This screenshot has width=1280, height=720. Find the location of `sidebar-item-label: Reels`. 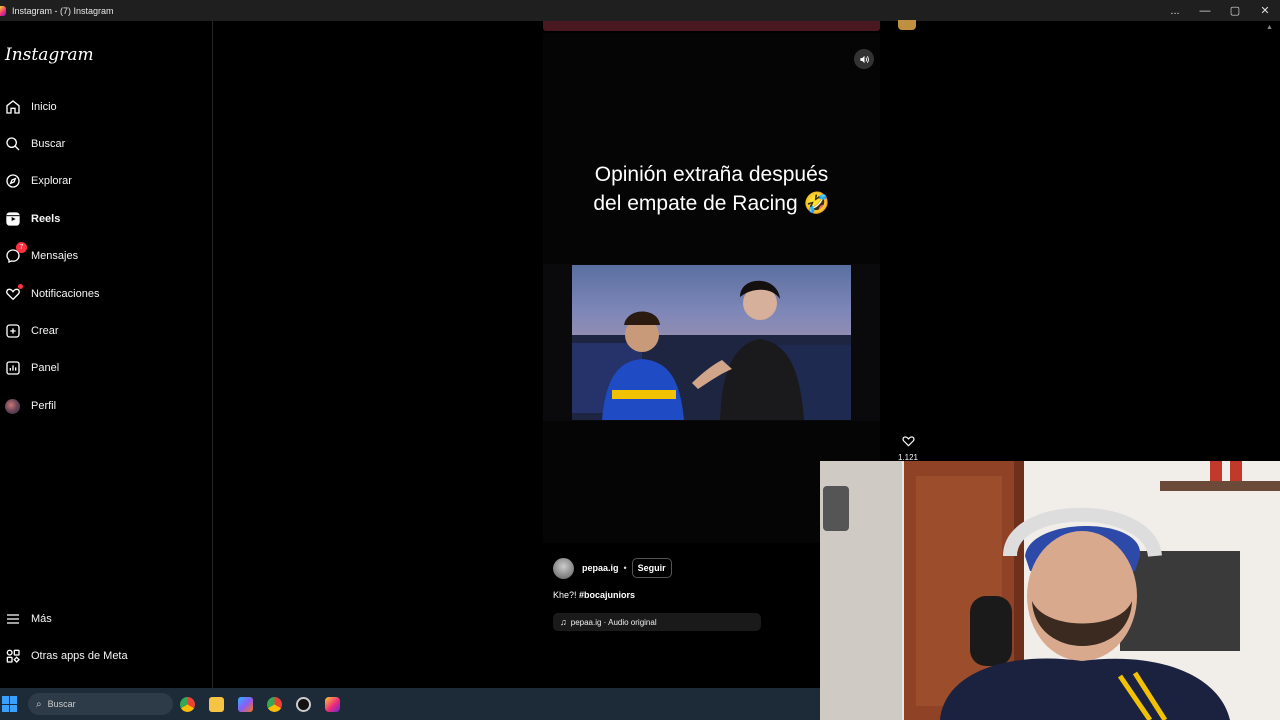

sidebar-item-label: Reels is located at coordinates (46, 219).